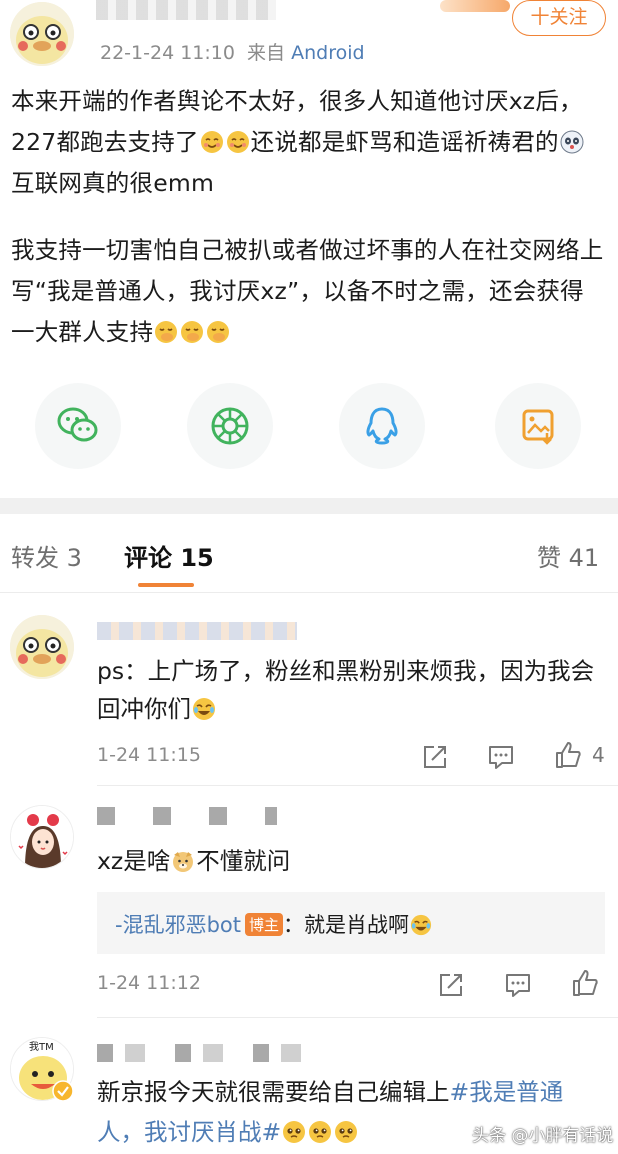  What do you see at coordinates (404, 142) in the screenshot?
I see `post-text-segment: 还说都是虾骂和造谣祈祷君的` at bounding box center [404, 142].